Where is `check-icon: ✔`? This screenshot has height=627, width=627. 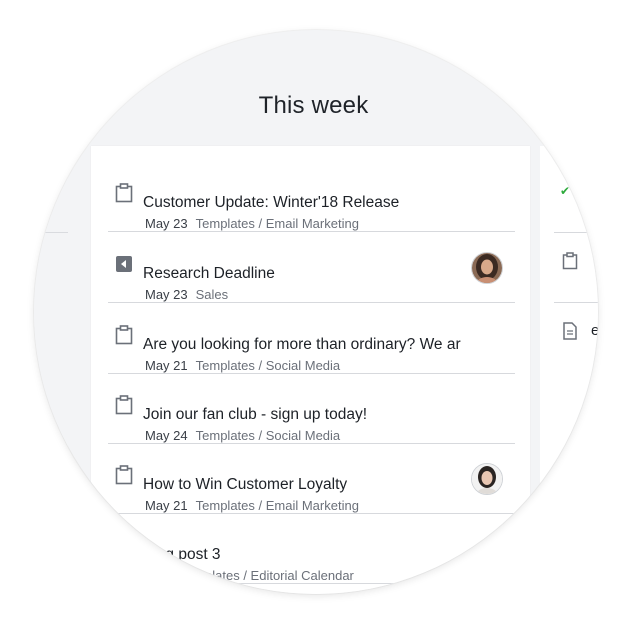
check-icon: ✔ is located at coordinates (565, 191).